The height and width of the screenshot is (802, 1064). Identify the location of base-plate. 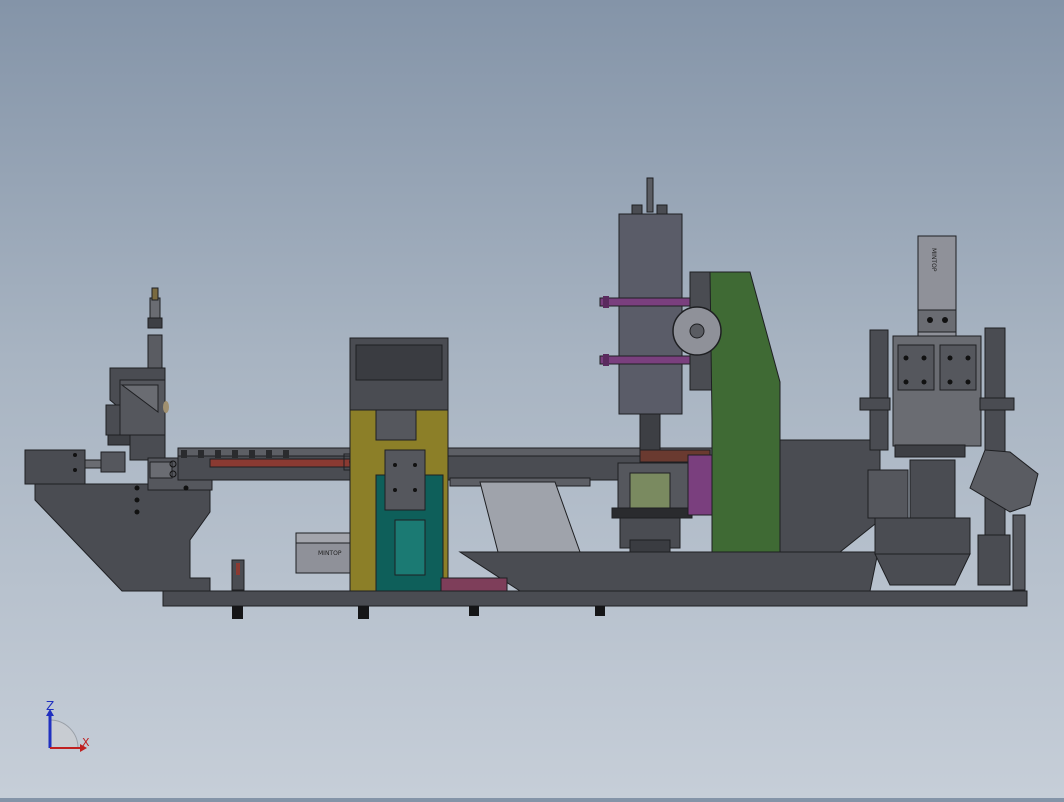
(595, 604).